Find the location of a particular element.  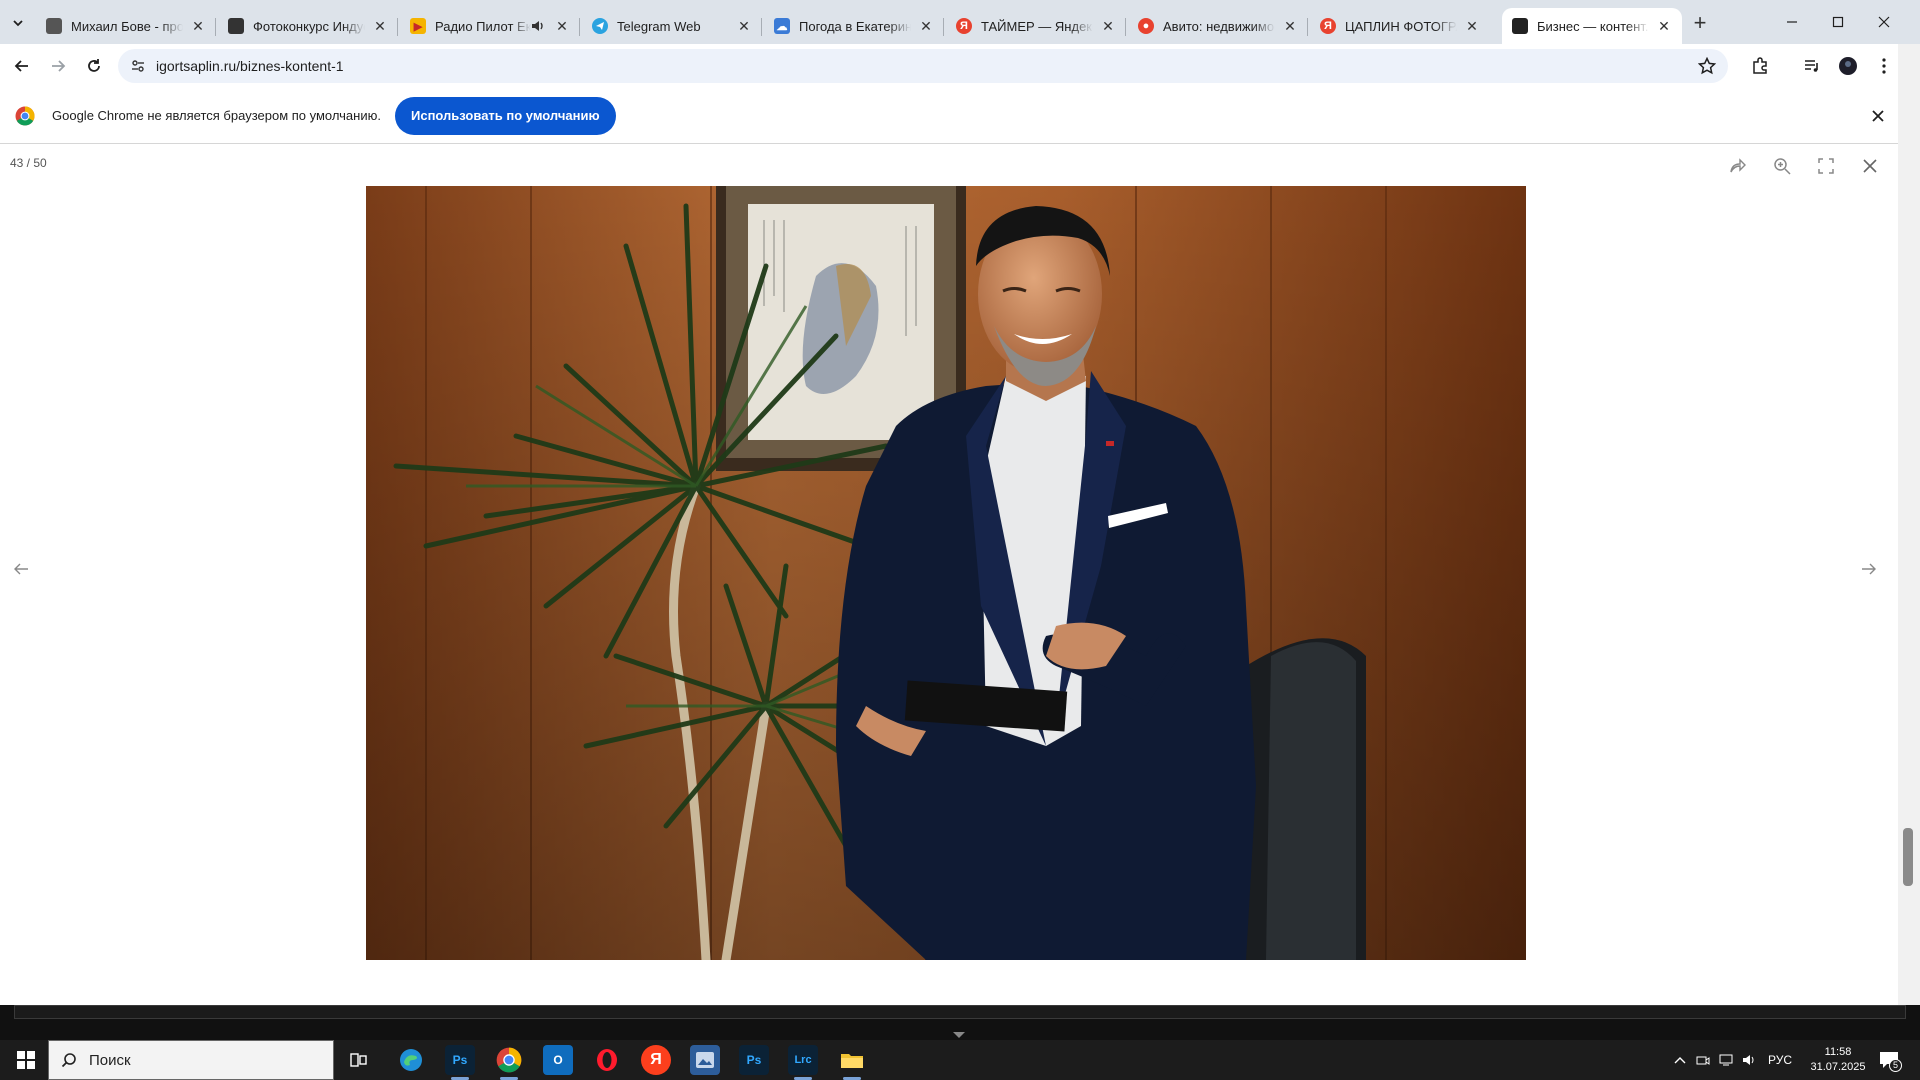

forward-button is located at coordinates (58, 66).